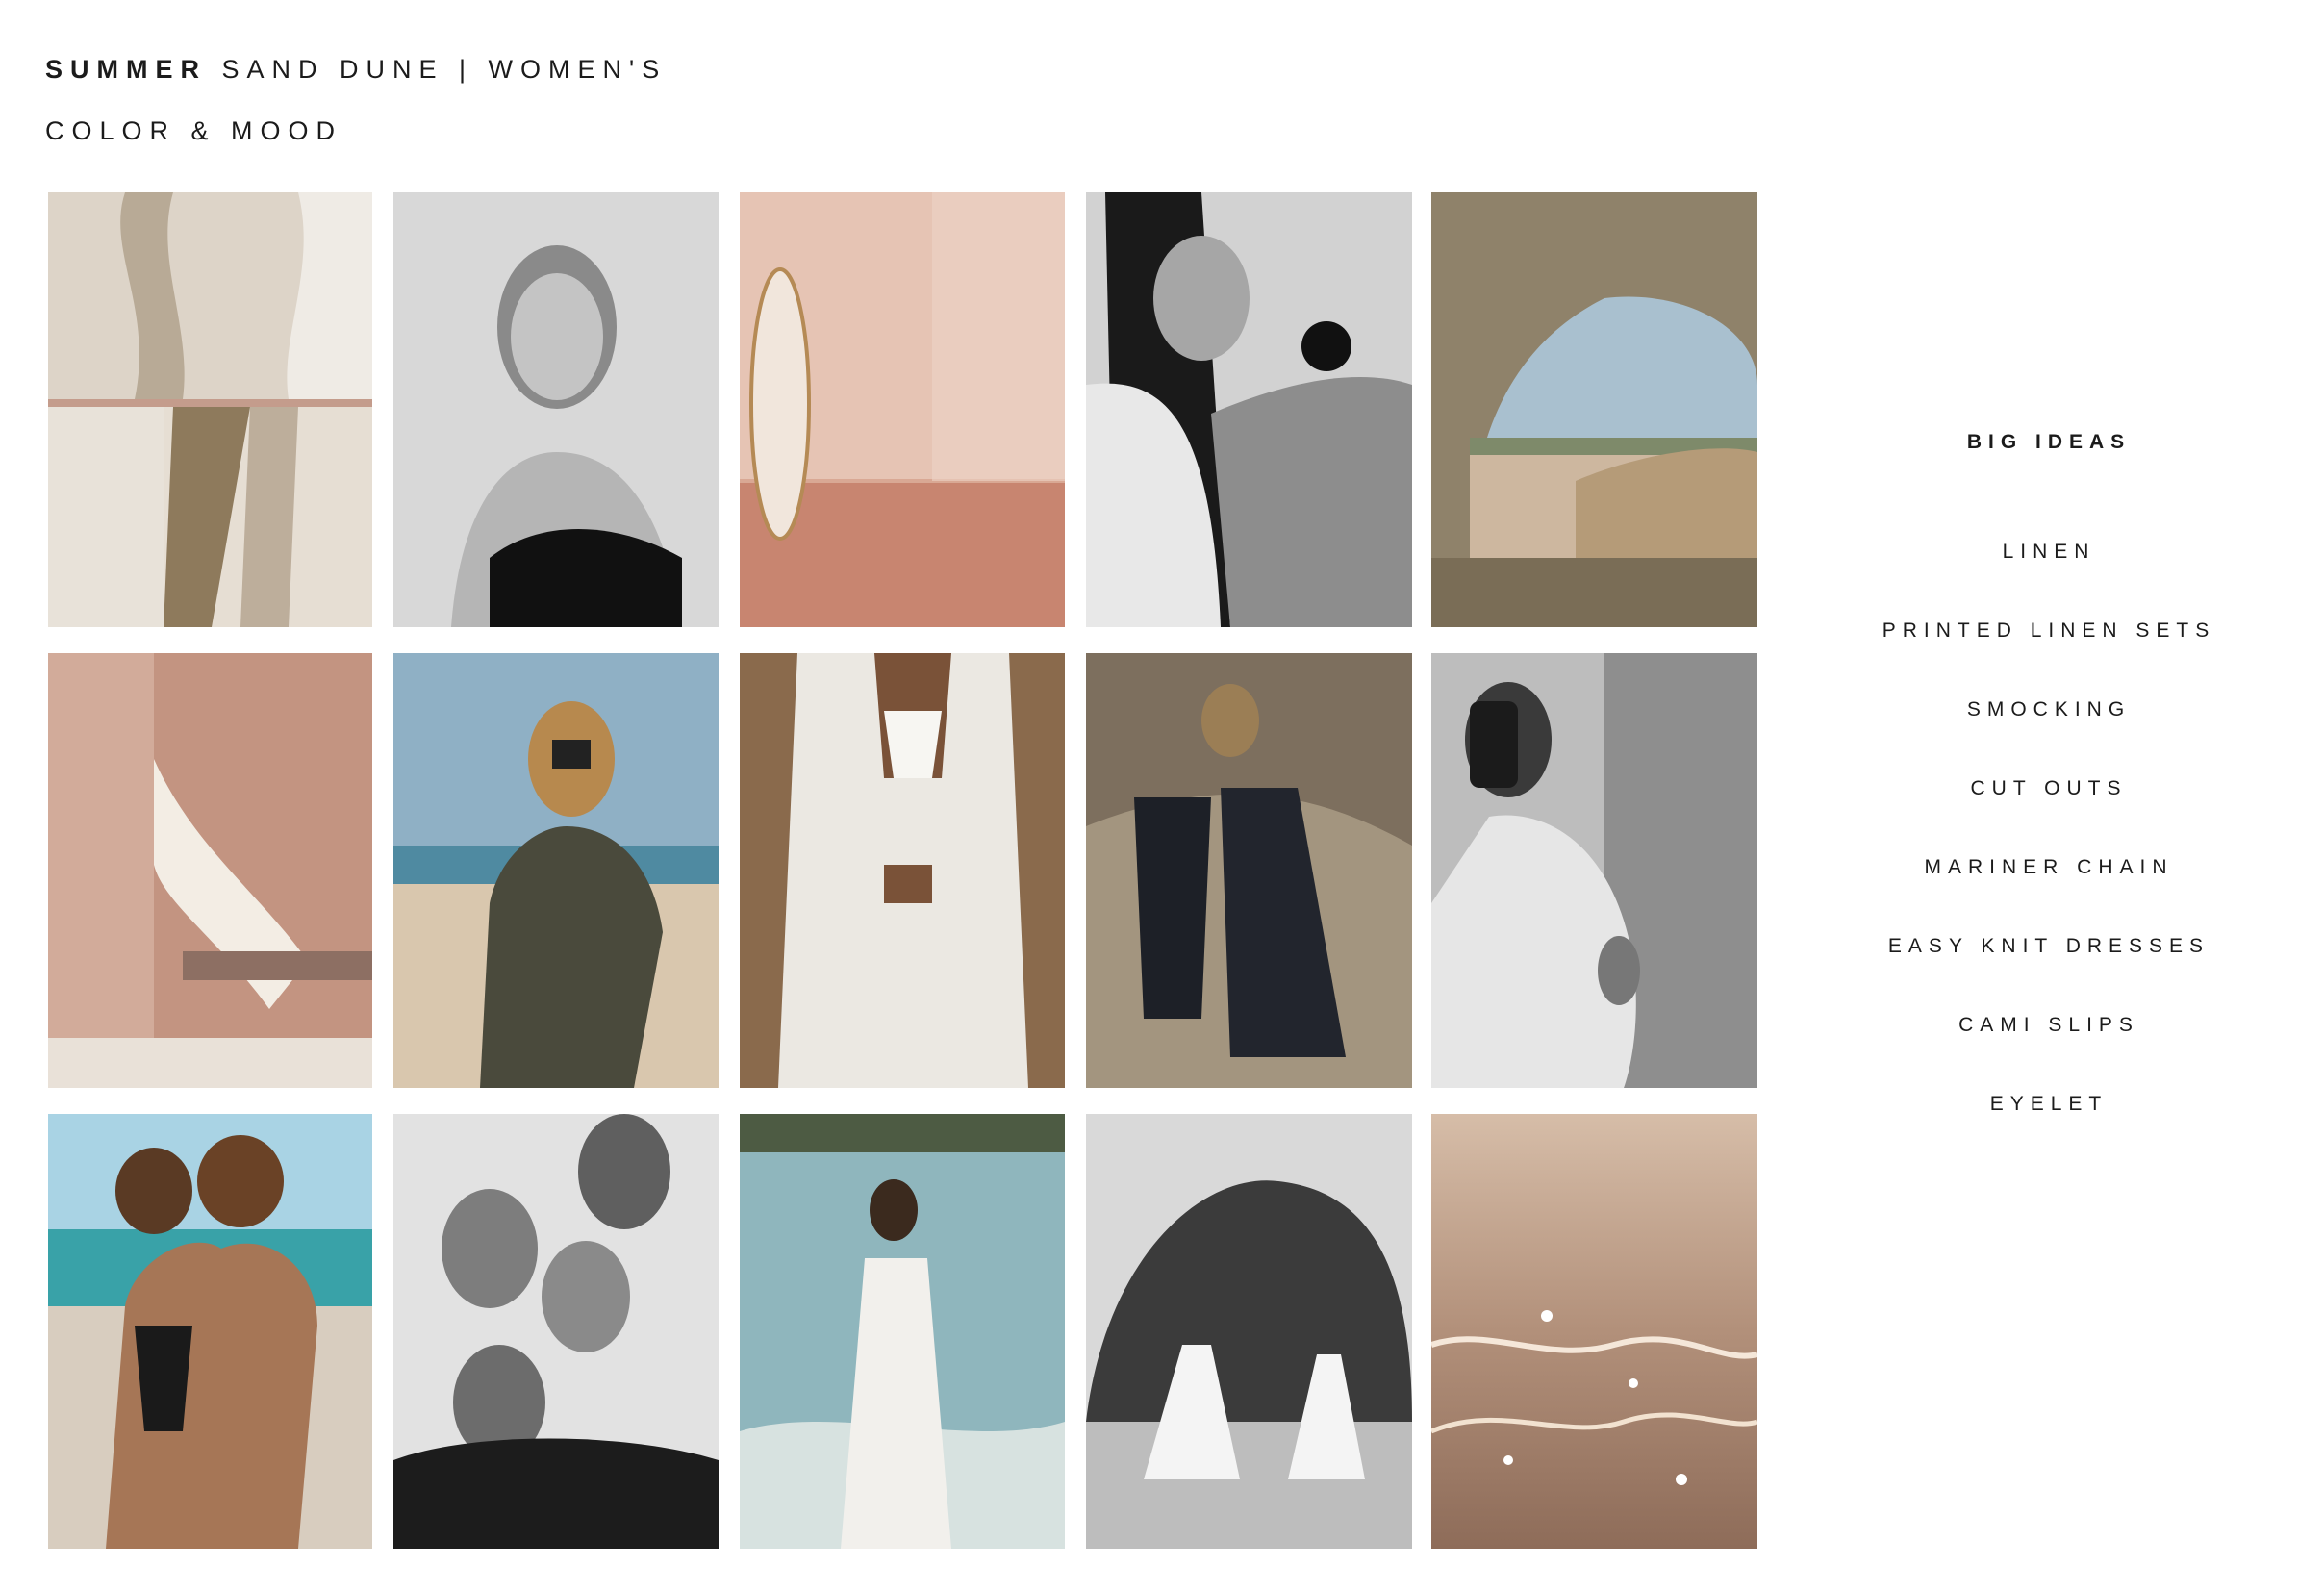 The height and width of the screenshot is (1592, 2324). I want to click on two-women-rocks-image, so click(1249, 870).